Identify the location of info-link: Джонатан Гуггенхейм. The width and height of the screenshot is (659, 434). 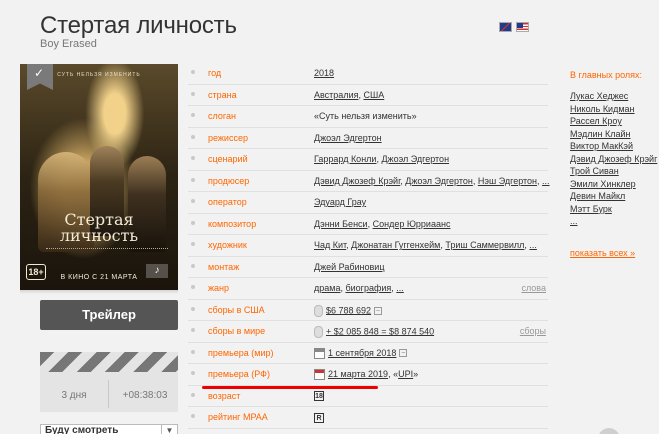
(395, 245).